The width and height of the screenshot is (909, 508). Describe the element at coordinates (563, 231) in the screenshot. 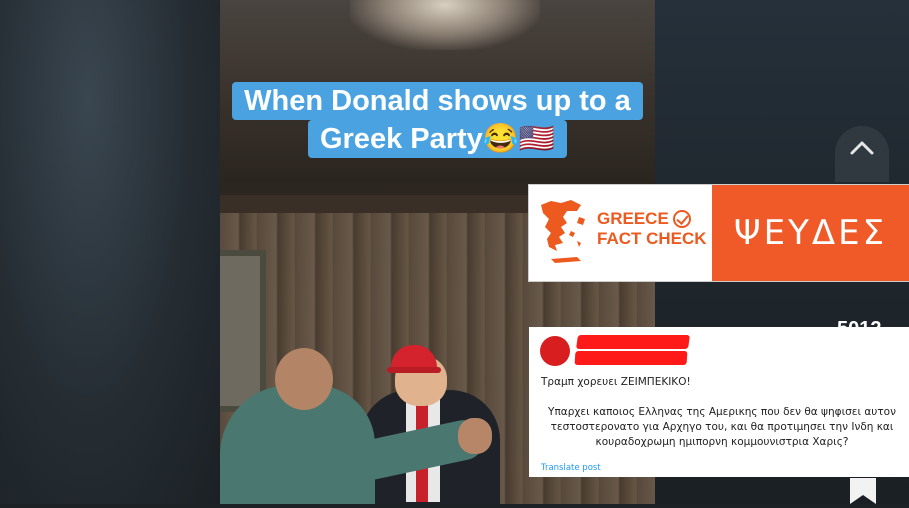

I see `greece-map-icon` at that location.